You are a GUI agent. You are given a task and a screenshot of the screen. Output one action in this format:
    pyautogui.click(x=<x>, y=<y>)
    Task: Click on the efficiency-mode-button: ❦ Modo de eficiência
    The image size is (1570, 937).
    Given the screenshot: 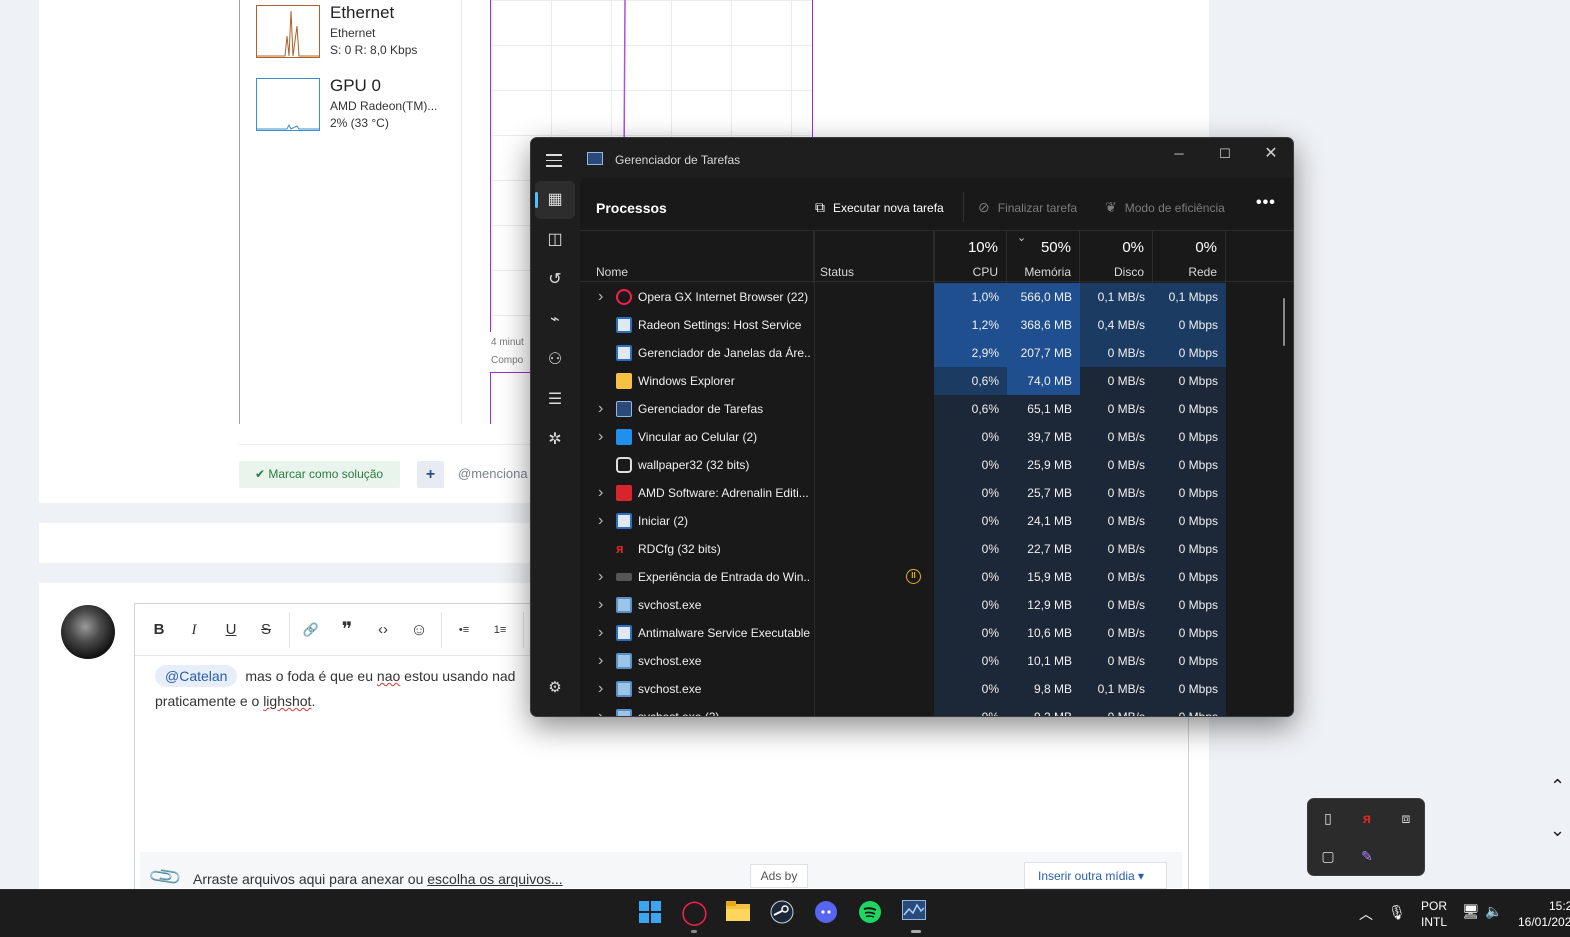 What is the action you would take?
    pyautogui.click(x=1165, y=207)
    